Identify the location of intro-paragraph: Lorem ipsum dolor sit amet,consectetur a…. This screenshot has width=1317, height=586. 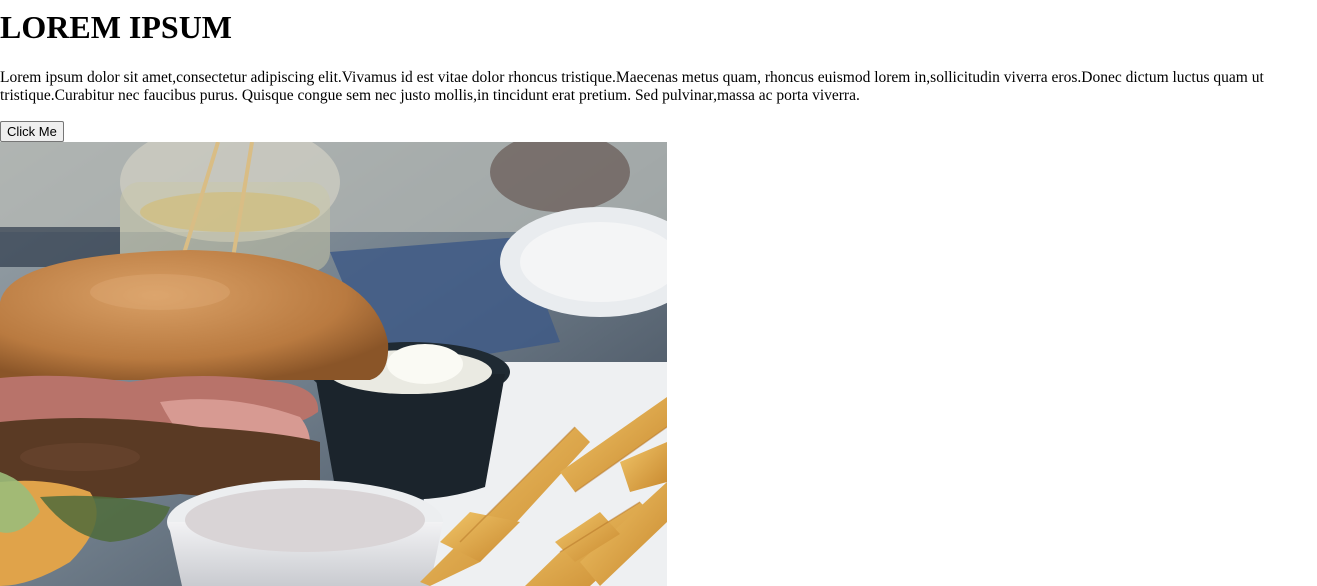
(632, 86).